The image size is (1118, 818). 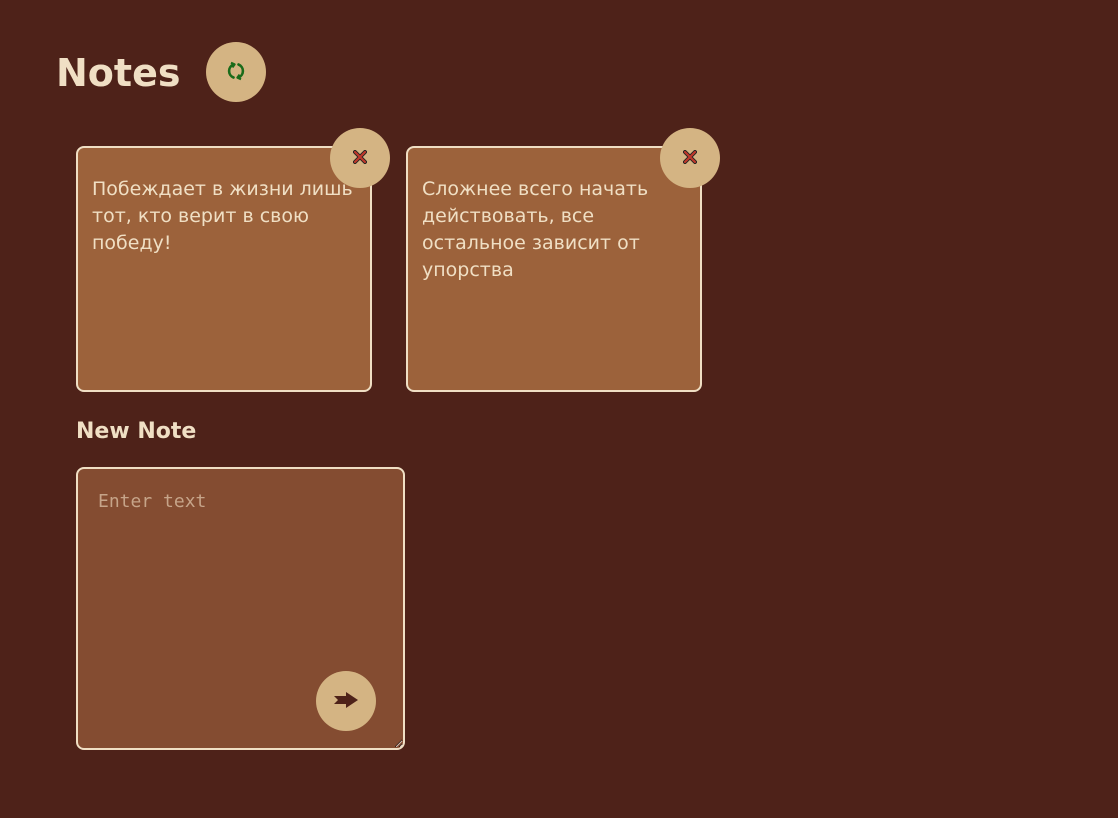 What do you see at coordinates (240, 608) in the screenshot?
I see `new-note-form` at bounding box center [240, 608].